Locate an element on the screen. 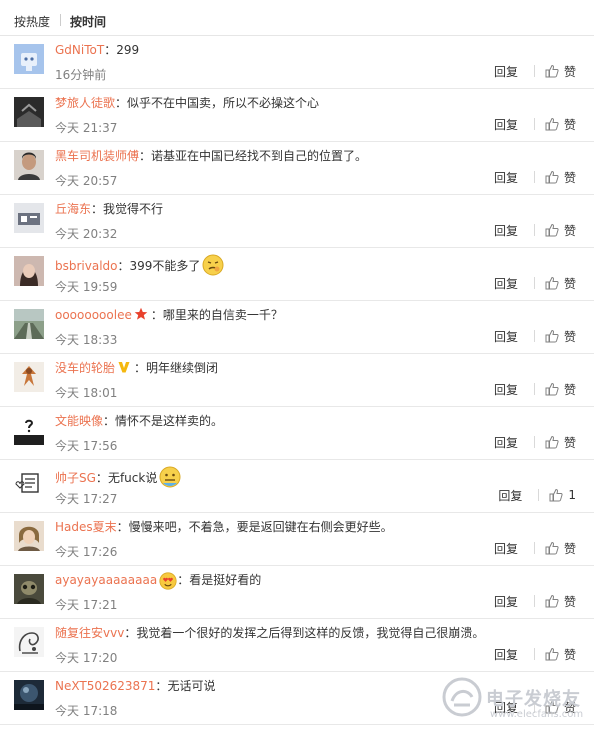 This screenshot has width=594, height=729. sort-by-hot-tab: 按热度 is located at coordinates (32, 21).